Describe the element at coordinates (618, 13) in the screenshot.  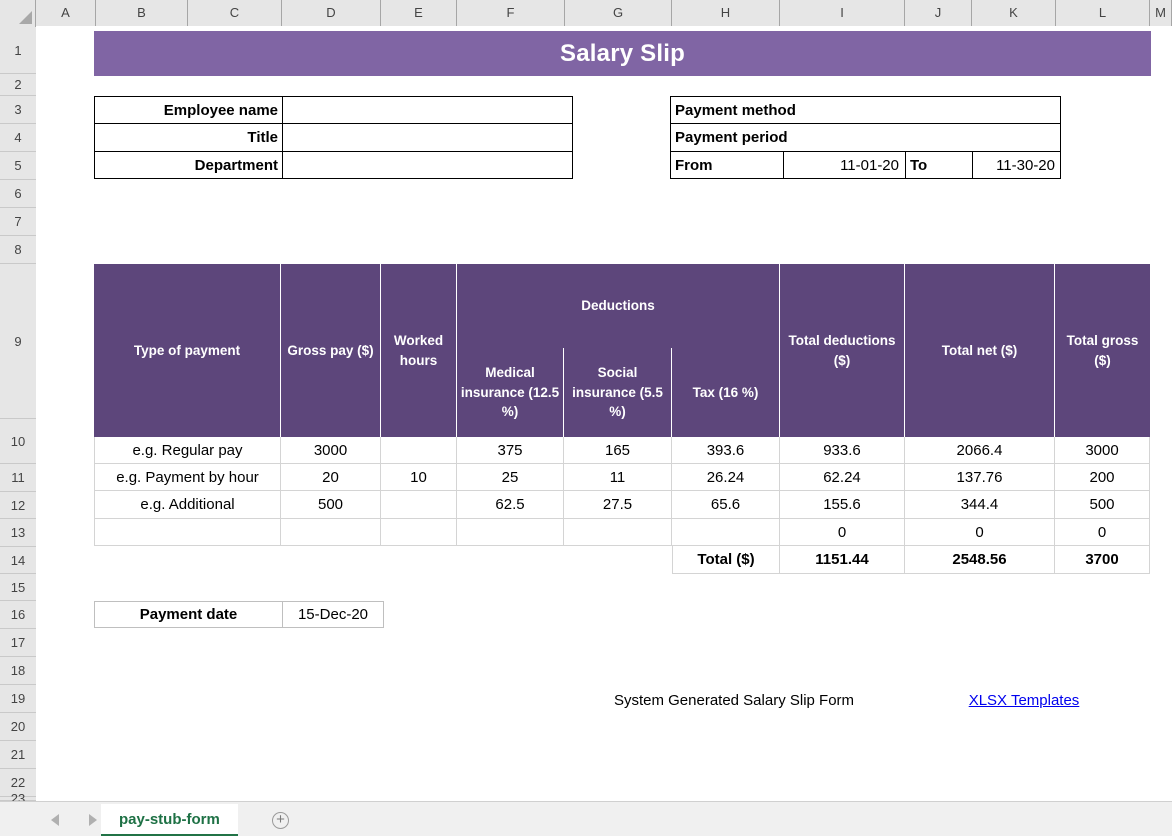
I see `column-header-g: G` at that location.